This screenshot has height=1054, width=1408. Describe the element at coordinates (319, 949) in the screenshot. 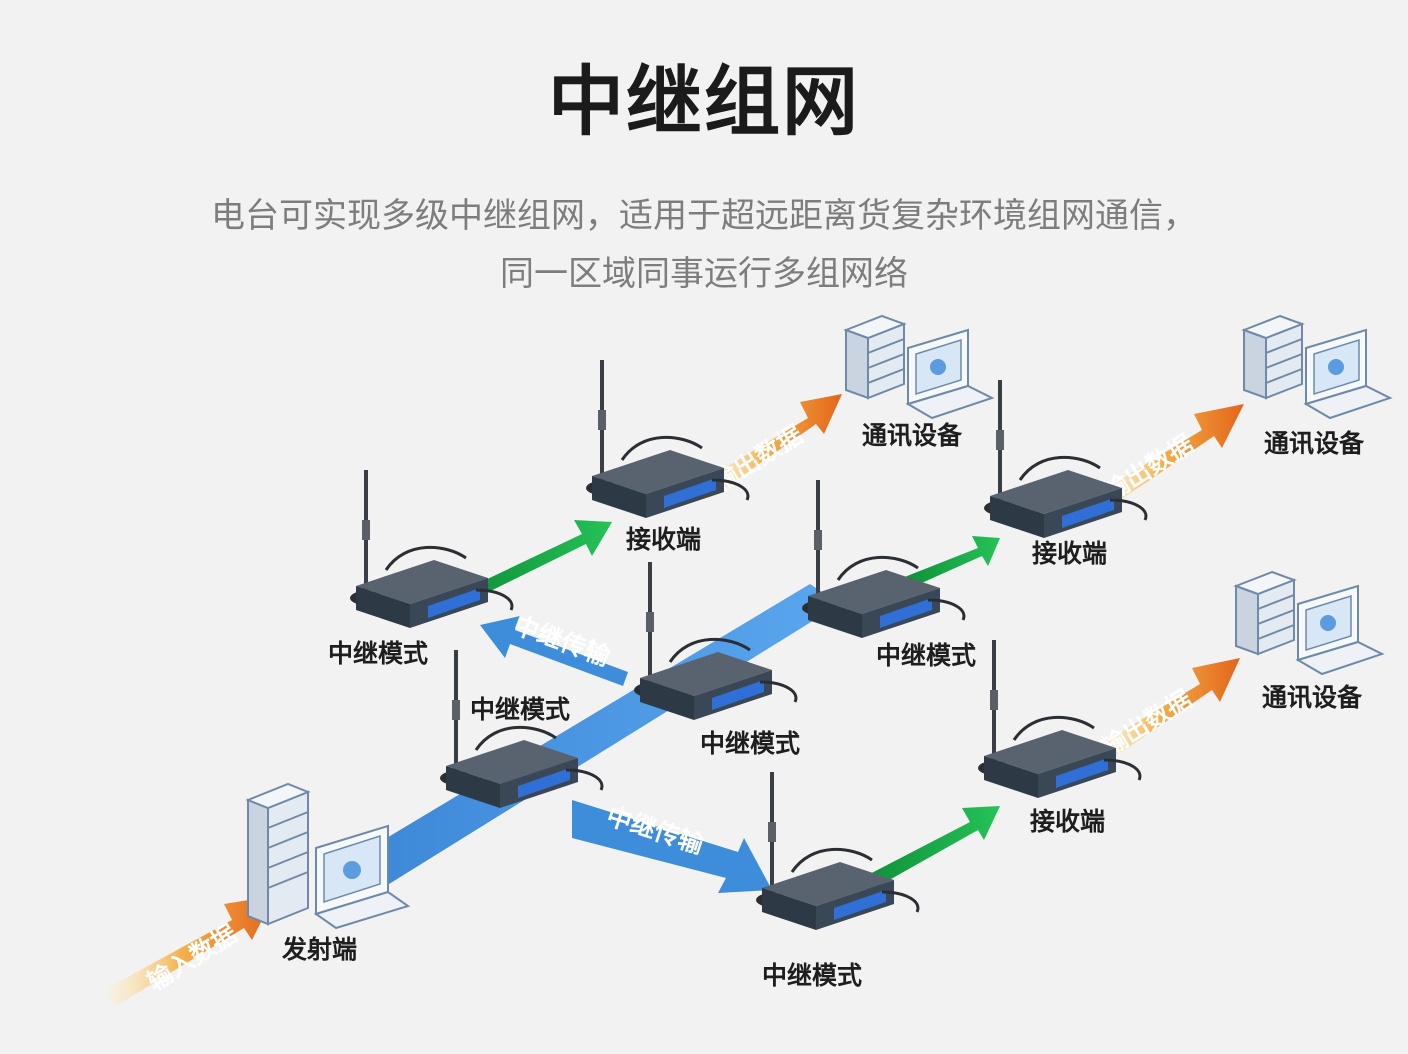

I see `label-transmitter: 发射端` at that location.